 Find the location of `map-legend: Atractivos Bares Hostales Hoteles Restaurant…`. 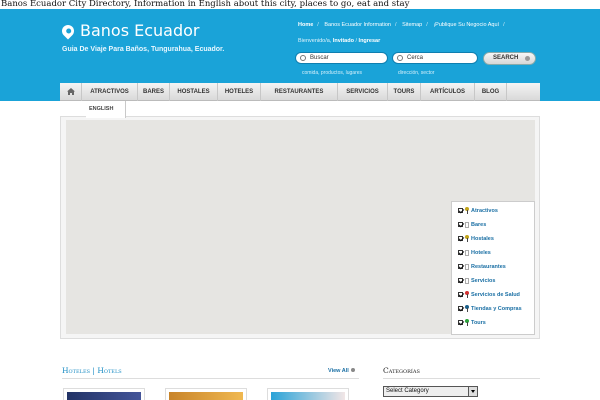

map-legend: Atractivos Bares Hostales Hoteles Restaurant… is located at coordinates (493, 268).